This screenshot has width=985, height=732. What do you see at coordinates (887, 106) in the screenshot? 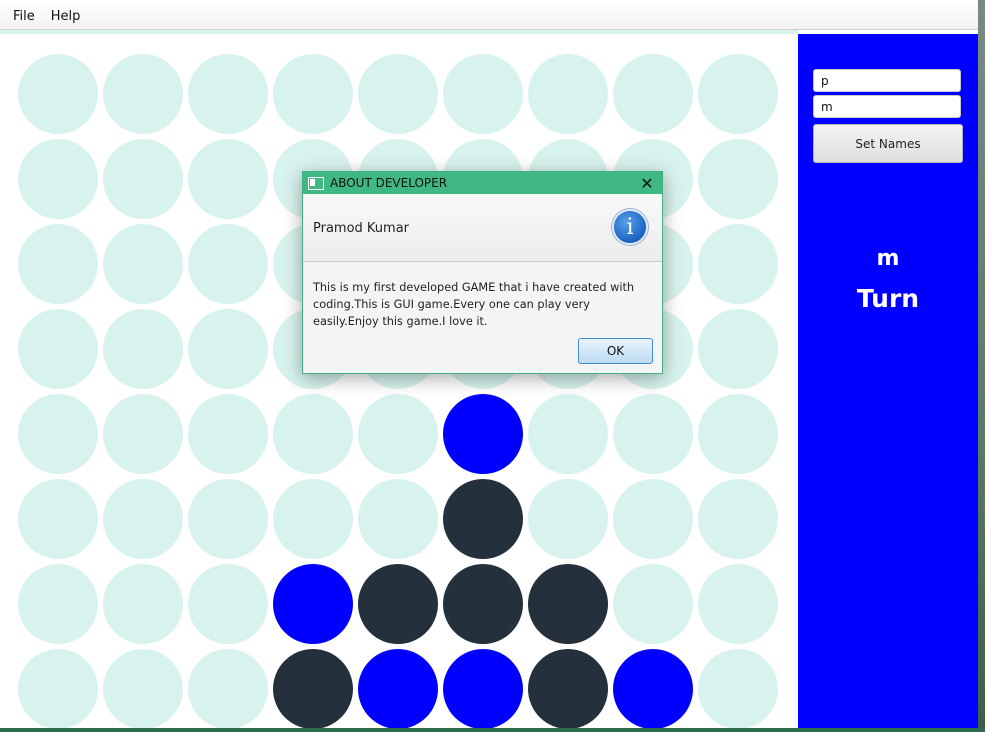
I see `player2-name-input` at bounding box center [887, 106].